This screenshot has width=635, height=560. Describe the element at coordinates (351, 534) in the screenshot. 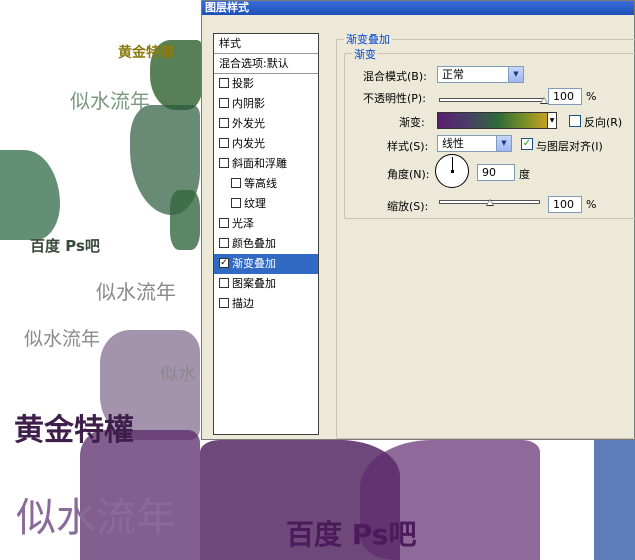

I see `artwork-text-9: 百度 Ps吧` at that location.